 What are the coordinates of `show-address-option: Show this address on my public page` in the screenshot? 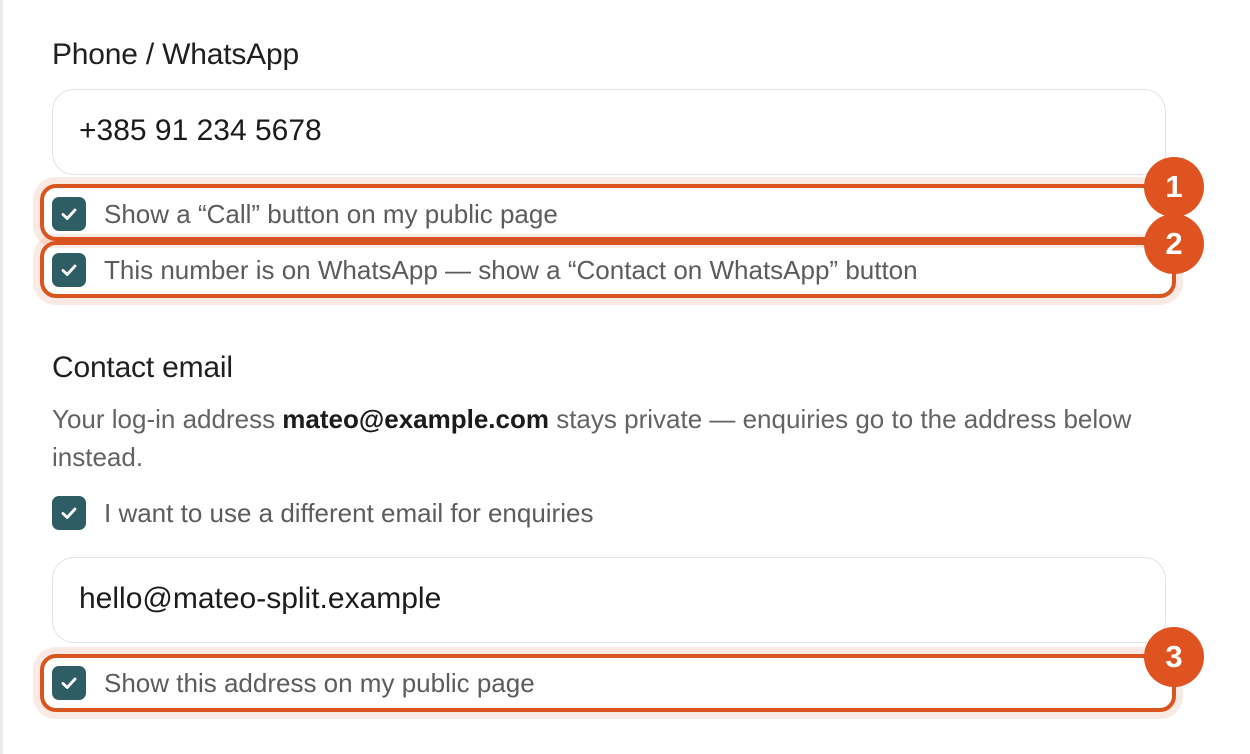 It's located at (293, 683).